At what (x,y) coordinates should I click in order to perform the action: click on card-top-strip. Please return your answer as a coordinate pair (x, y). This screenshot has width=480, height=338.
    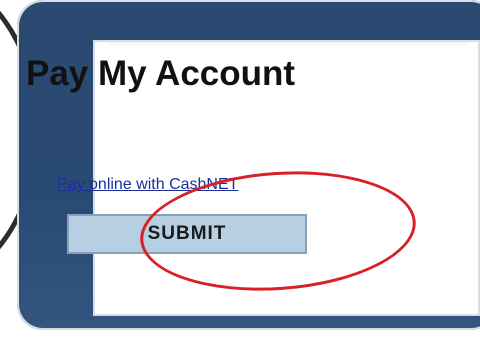
    Looking at the image, I should click on (287, 43).